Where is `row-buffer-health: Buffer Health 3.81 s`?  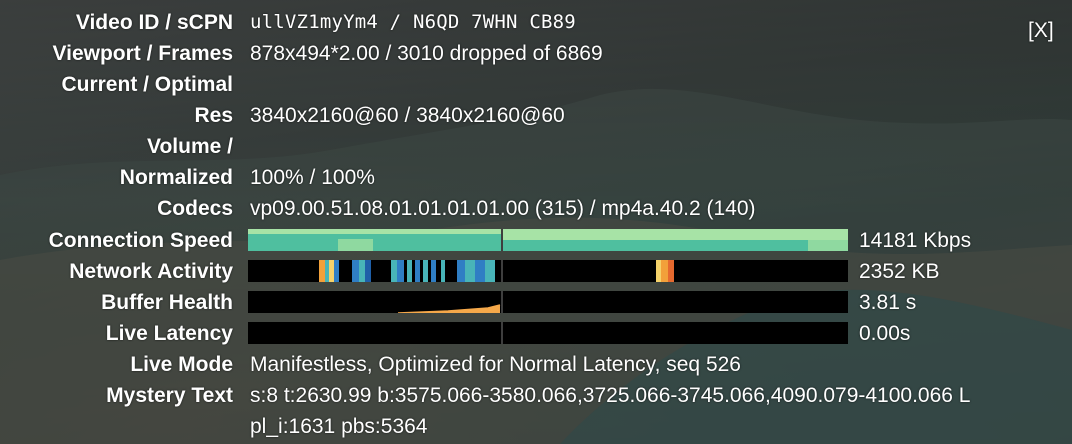
row-buffer-health: Buffer Health 3.81 s is located at coordinates (536, 302).